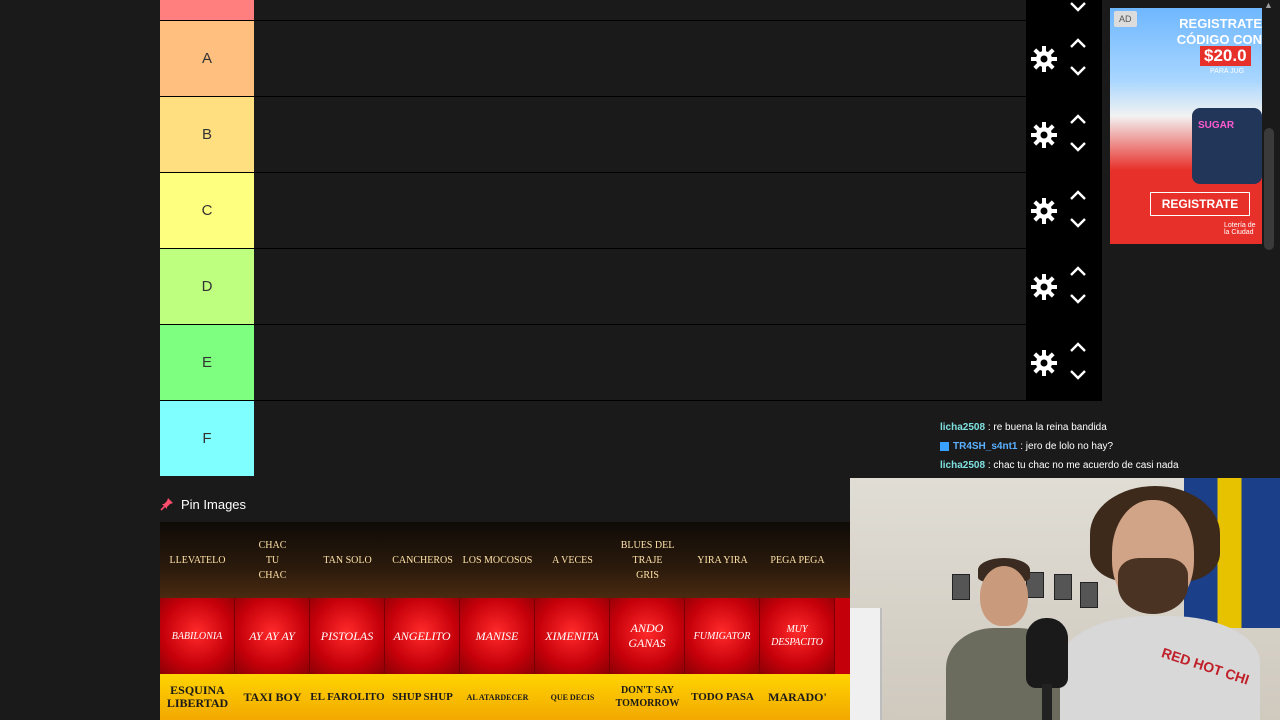  Describe the element at coordinates (497, 636) in the screenshot. I see `song-tile: MANISE` at that location.